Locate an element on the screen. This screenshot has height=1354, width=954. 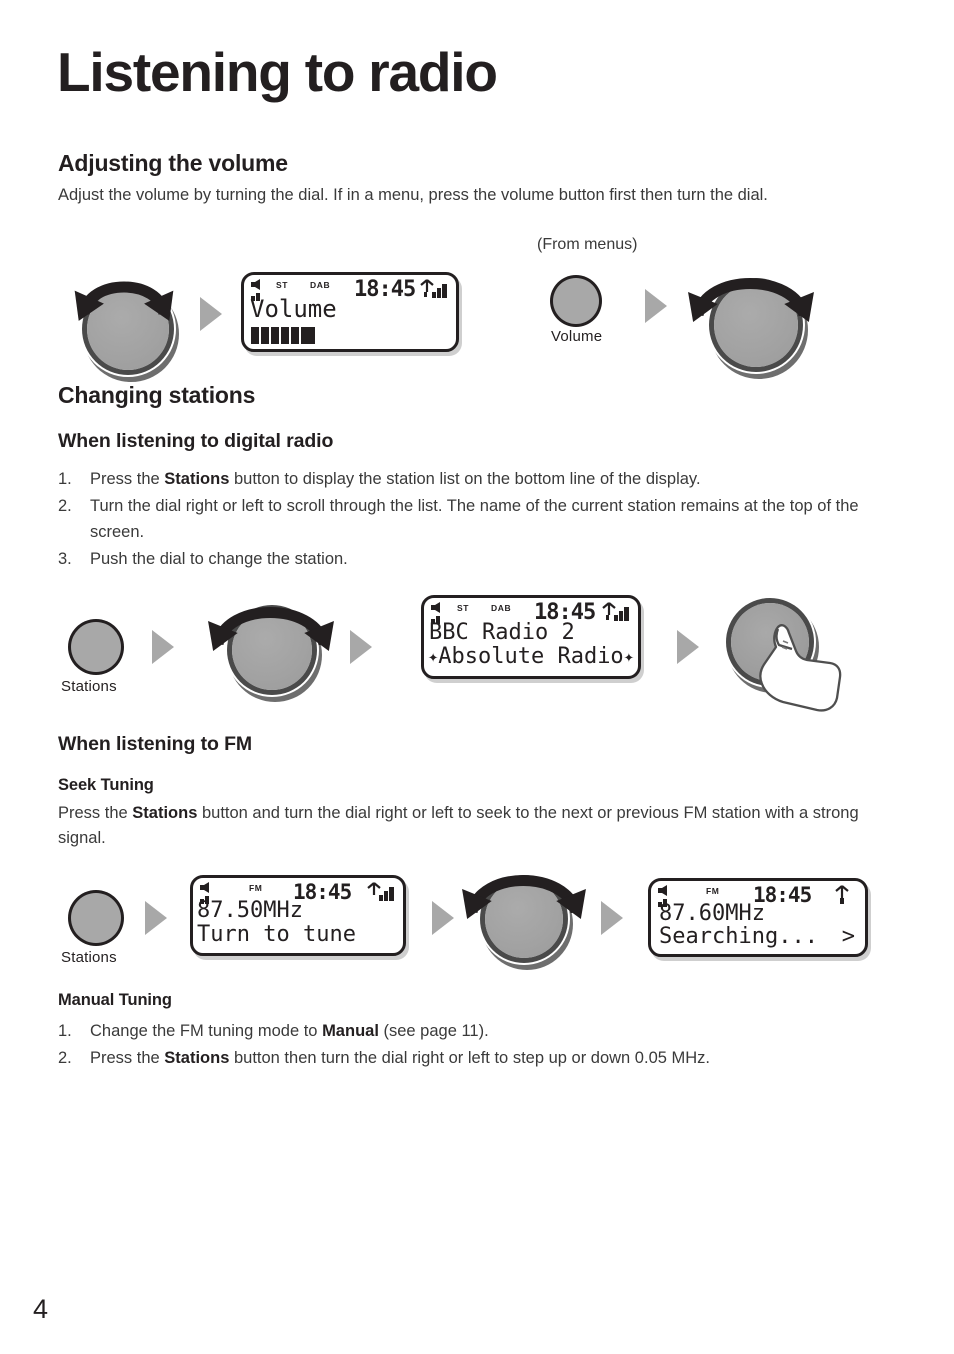
lcd-tag-dab: DAB is located at coordinates (320, 285).